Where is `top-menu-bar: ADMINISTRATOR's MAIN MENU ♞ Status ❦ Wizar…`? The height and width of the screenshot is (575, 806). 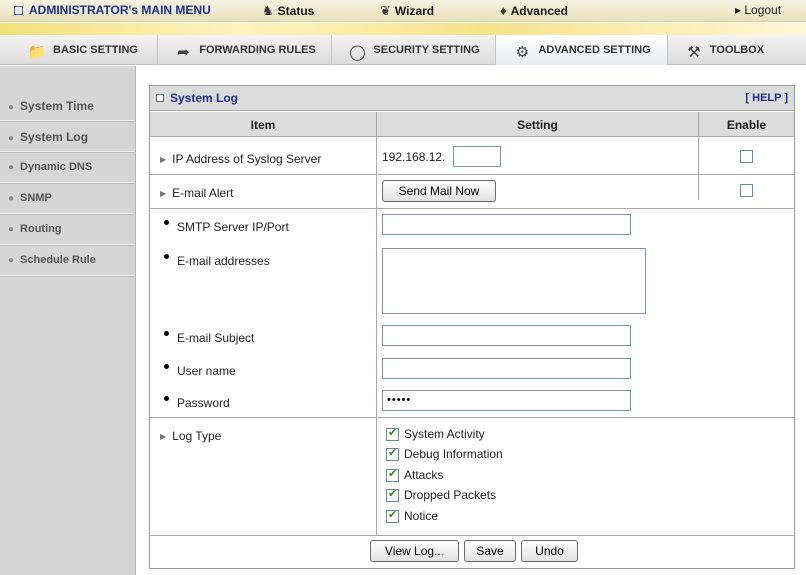
top-menu-bar: ADMINISTRATOR's MAIN MENU ♞ Status ❦ Wizar… is located at coordinates (403, 11).